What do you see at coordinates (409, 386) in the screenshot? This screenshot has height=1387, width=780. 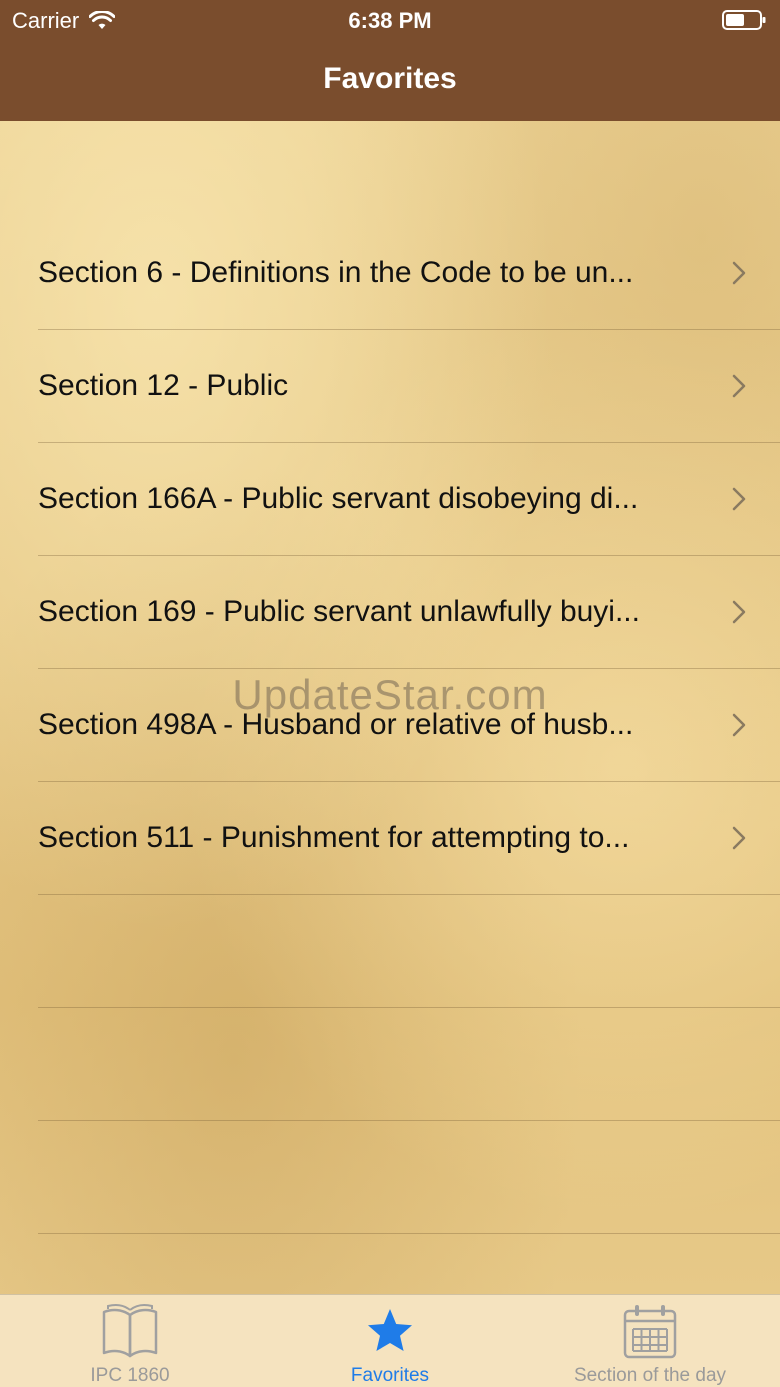 I see `list-item: Section 12 - Public` at bounding box center [409, 386].